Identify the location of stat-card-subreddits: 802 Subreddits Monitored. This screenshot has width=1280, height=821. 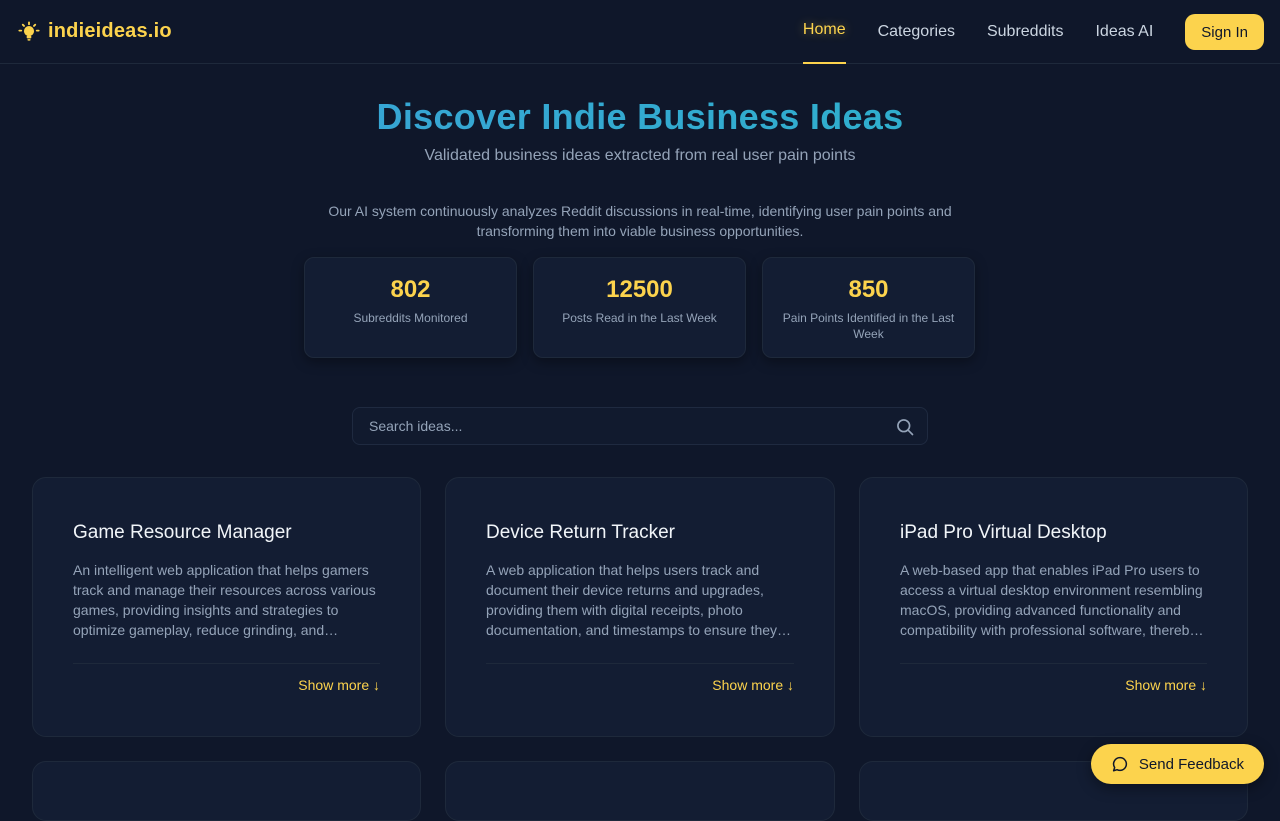
(410, 307).